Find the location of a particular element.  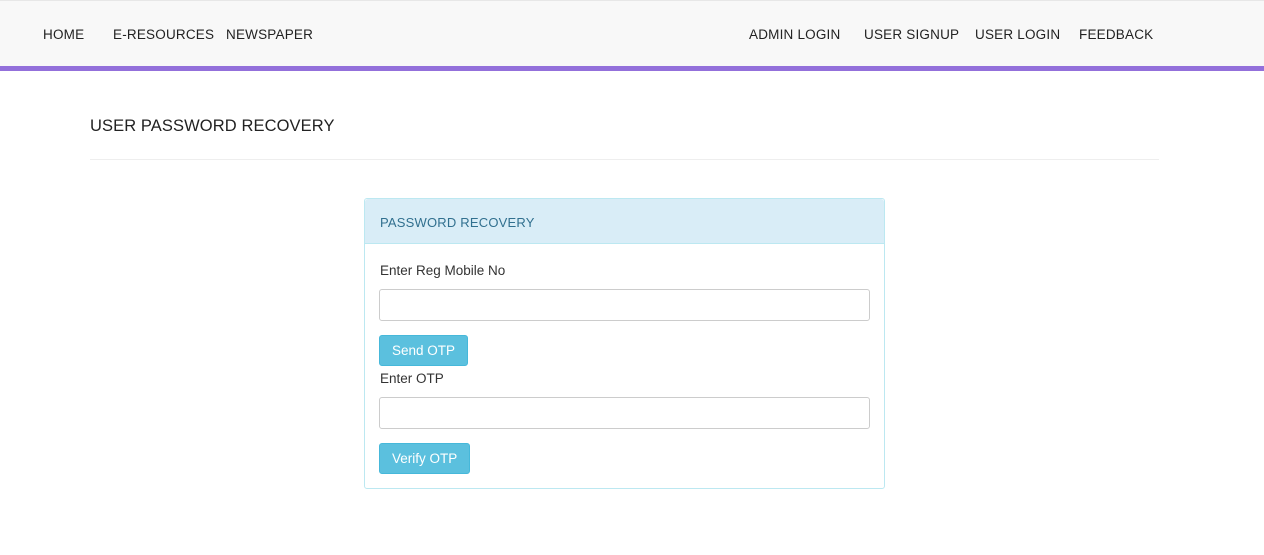

nav-newspaper-link: NEWSPAPER is located at coordinates (269, 34).